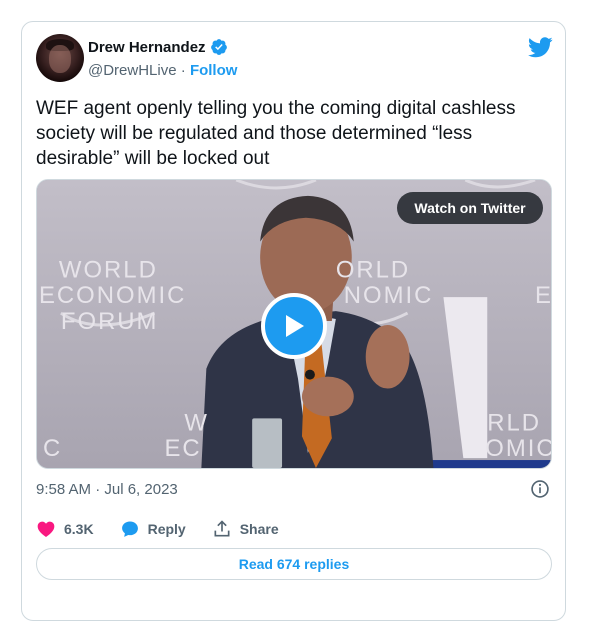 This screenshot has height=621, width=593. What do you see at coordinates (132, 70) in the screenshot?
I see `author-handle: @DrewHLive` at bounding box center [132, 70].